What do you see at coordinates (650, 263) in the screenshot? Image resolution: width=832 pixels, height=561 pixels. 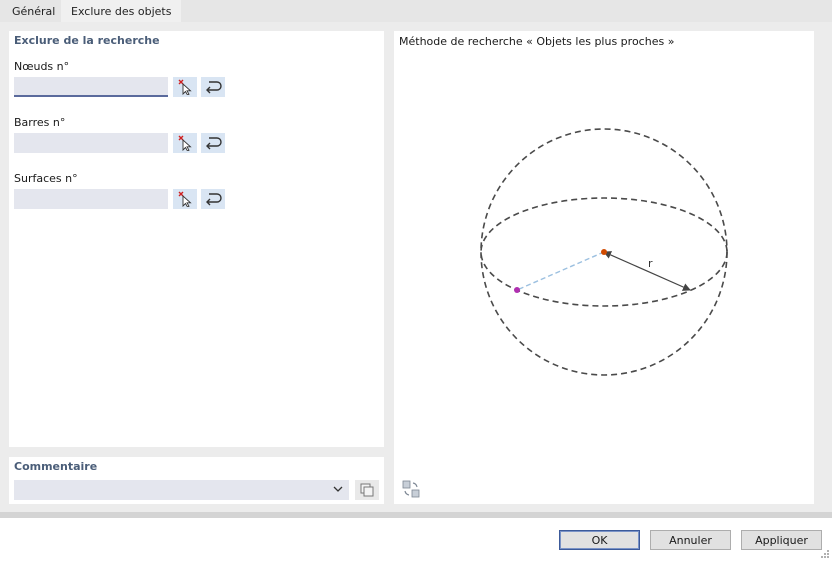 I see `radius-label: r` at bounding box center [650, 263].